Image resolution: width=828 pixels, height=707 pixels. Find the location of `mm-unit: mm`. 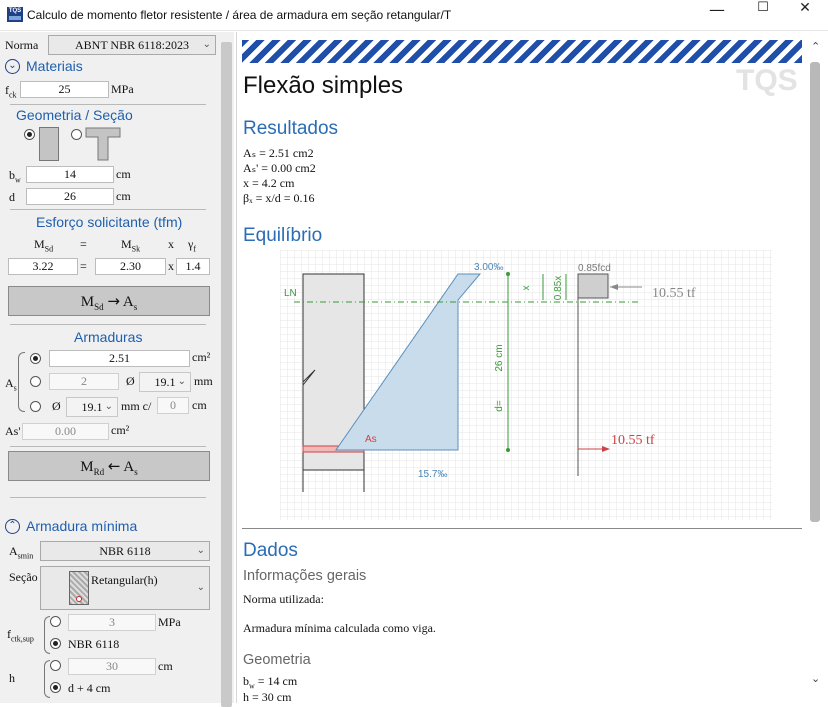

mm-unit: mm is located at coordinates (203, 381).